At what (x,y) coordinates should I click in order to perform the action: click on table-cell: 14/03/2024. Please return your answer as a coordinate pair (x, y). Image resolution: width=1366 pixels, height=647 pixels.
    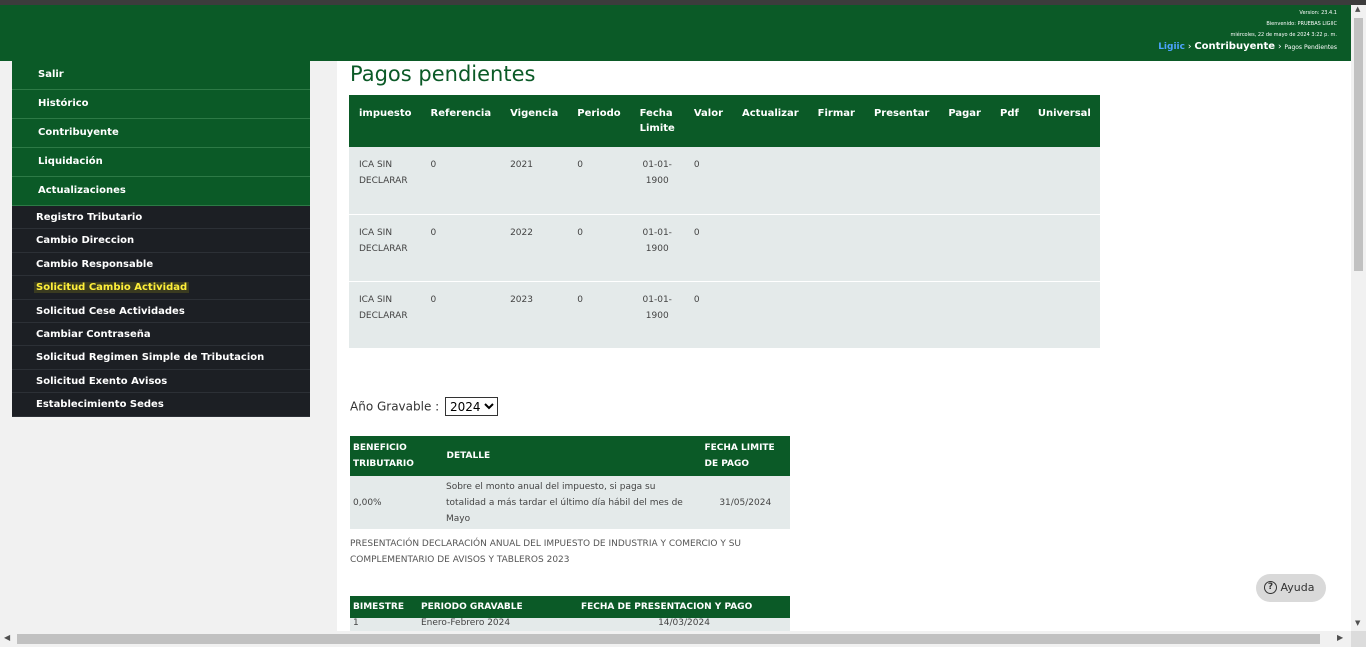
    Looking at the image, I should click on (684, 625).